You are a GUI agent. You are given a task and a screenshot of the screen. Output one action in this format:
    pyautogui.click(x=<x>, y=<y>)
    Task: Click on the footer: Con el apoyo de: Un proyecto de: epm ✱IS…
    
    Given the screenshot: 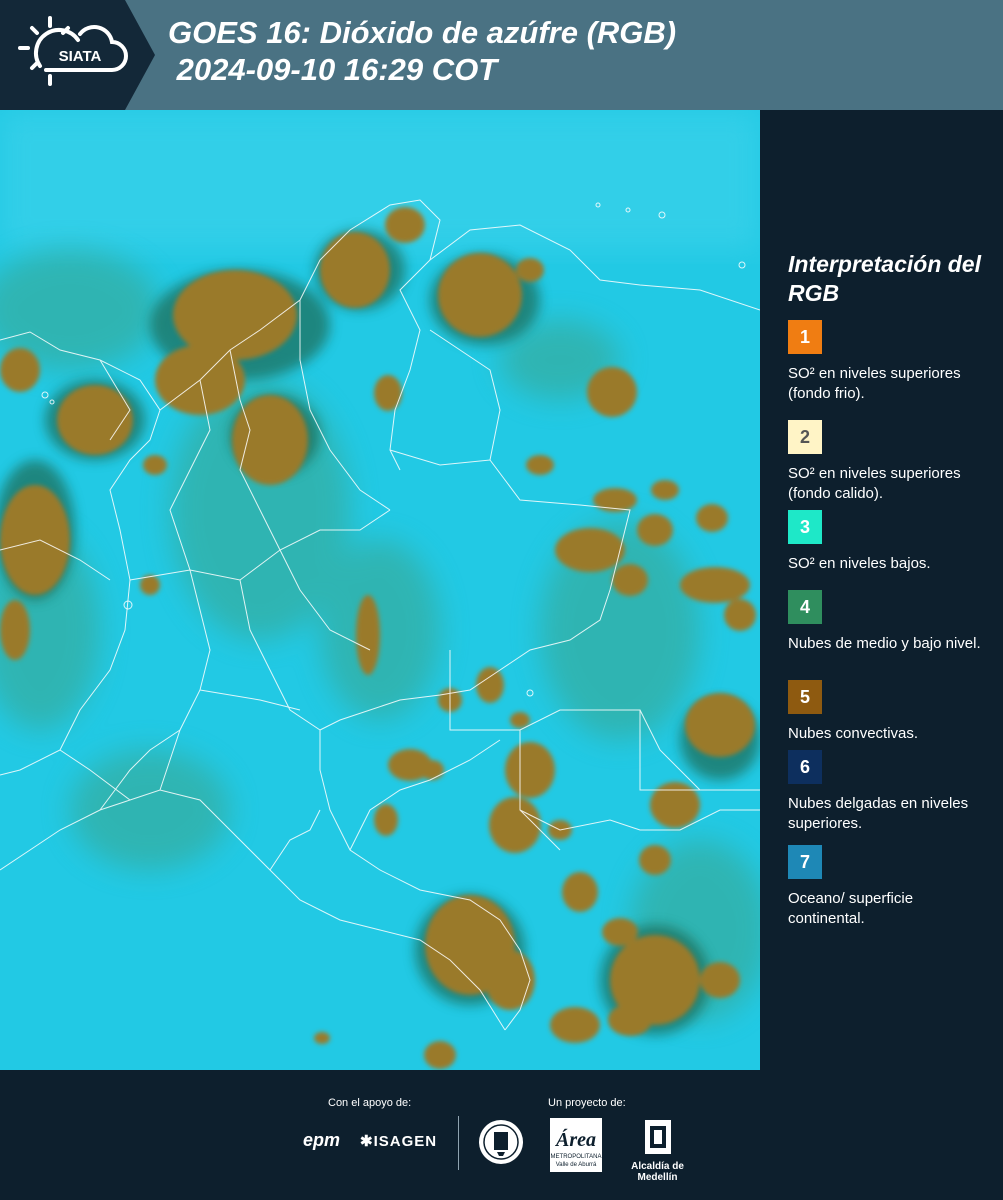 What is the action you would take?
    pyautogui.click(x=501, y=1135)
    